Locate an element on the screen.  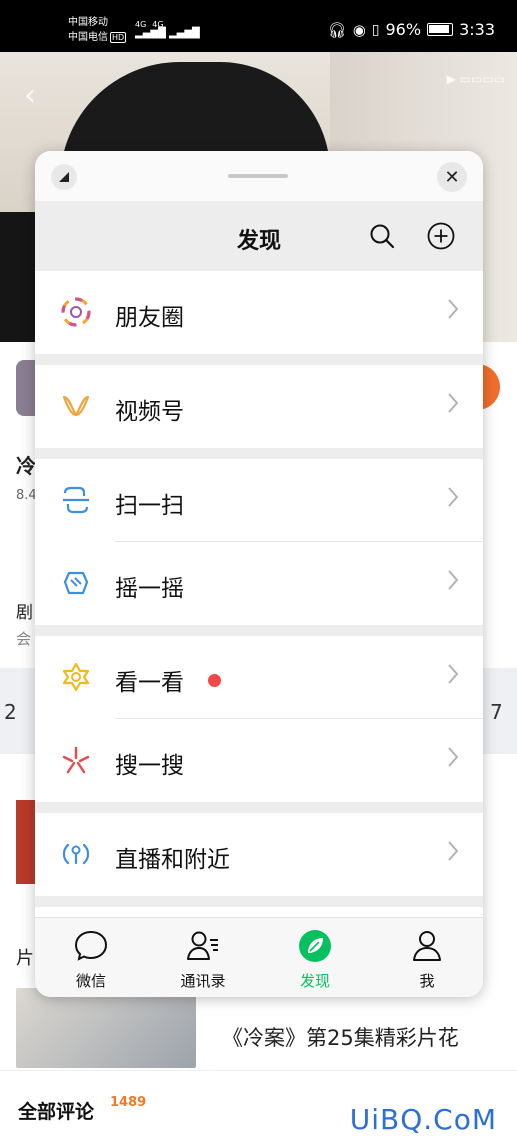
tab-label: 我 is located at coordinates (427, 981).